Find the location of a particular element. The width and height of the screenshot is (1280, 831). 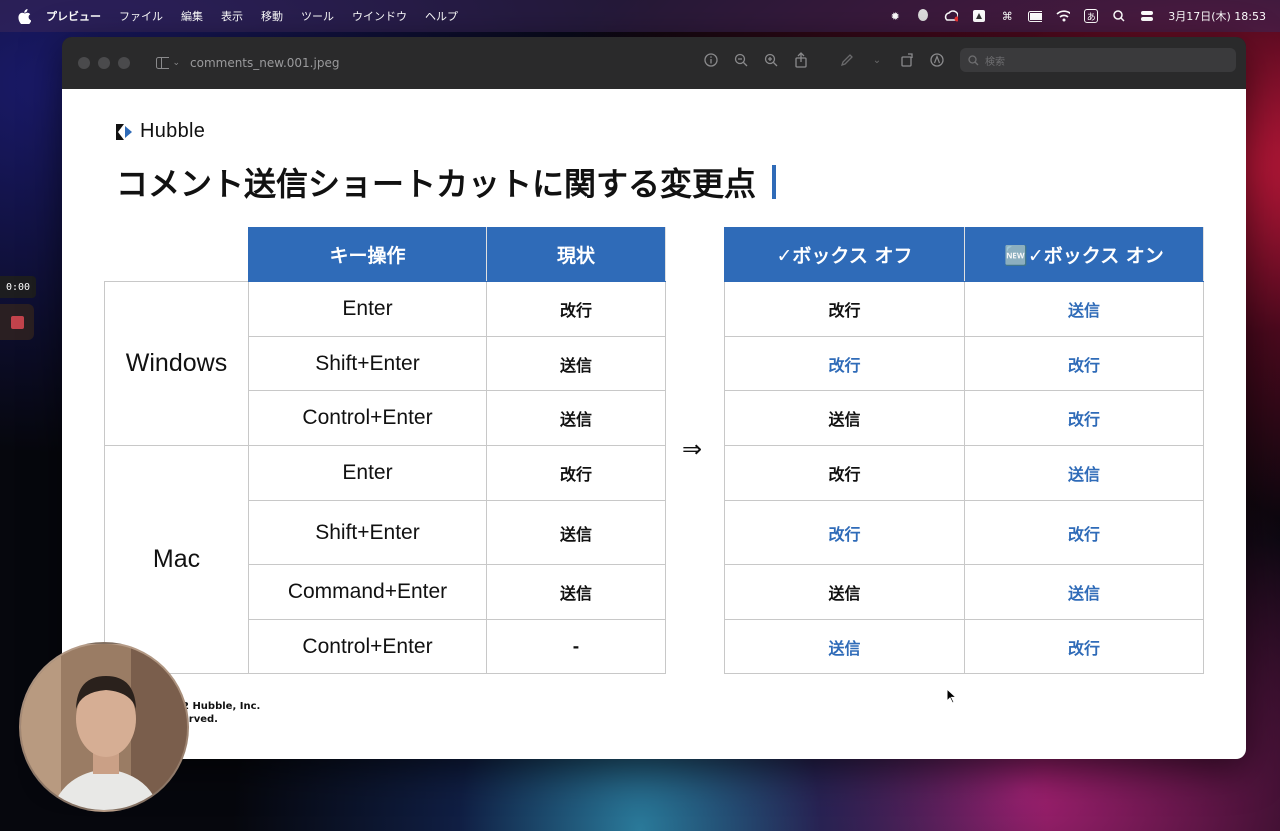

markup-pen-icon is located at coordinates (847, 60).